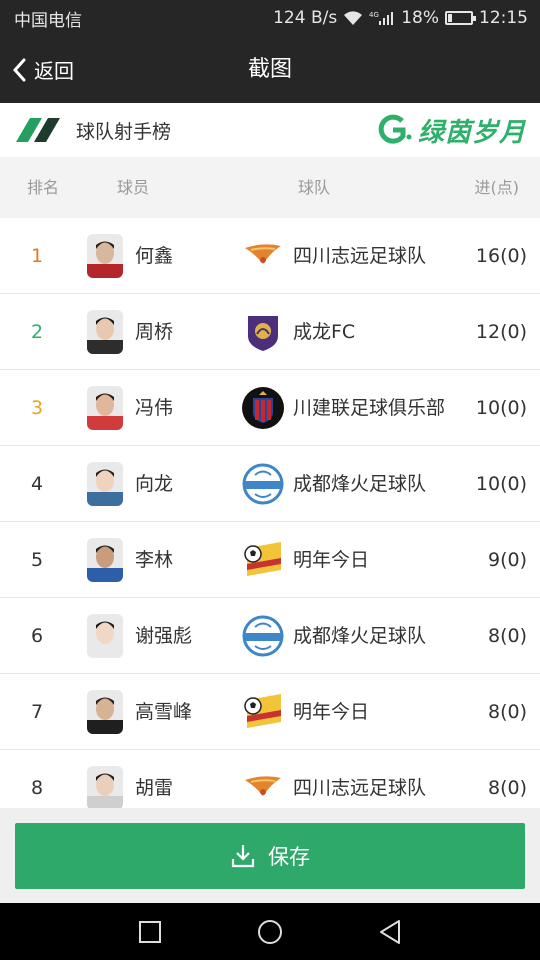 This screenshot has width=540, height=960. What do you see at coordinates (154, 788) in the screenshot?
I see `player-name: 胡雷` at bounding box center [154, 788].